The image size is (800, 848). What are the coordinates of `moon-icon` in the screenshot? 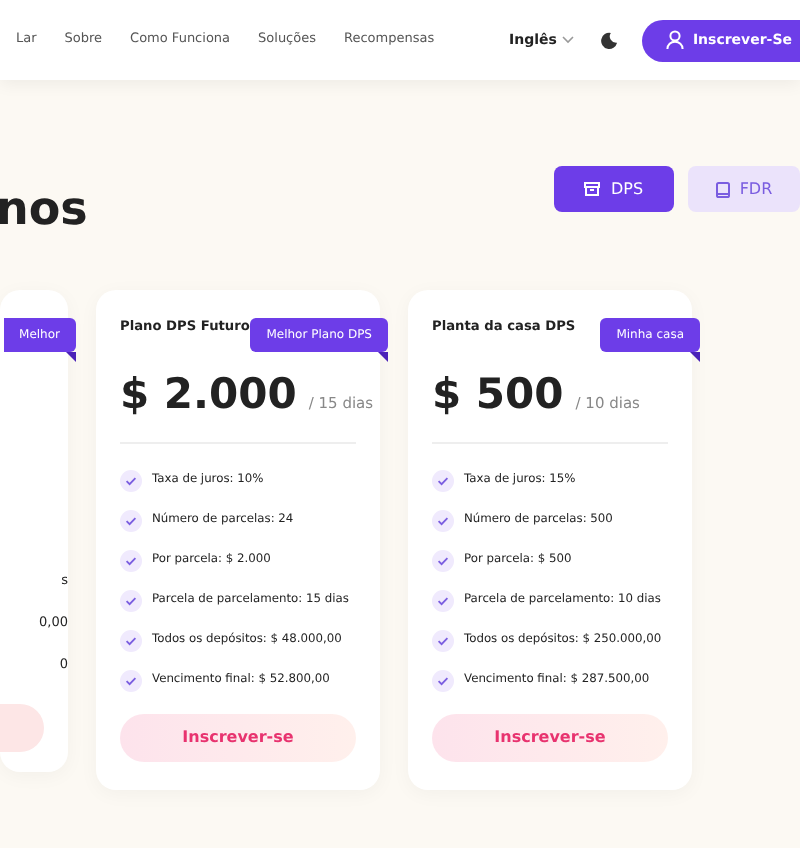 It's located at (609, 40).